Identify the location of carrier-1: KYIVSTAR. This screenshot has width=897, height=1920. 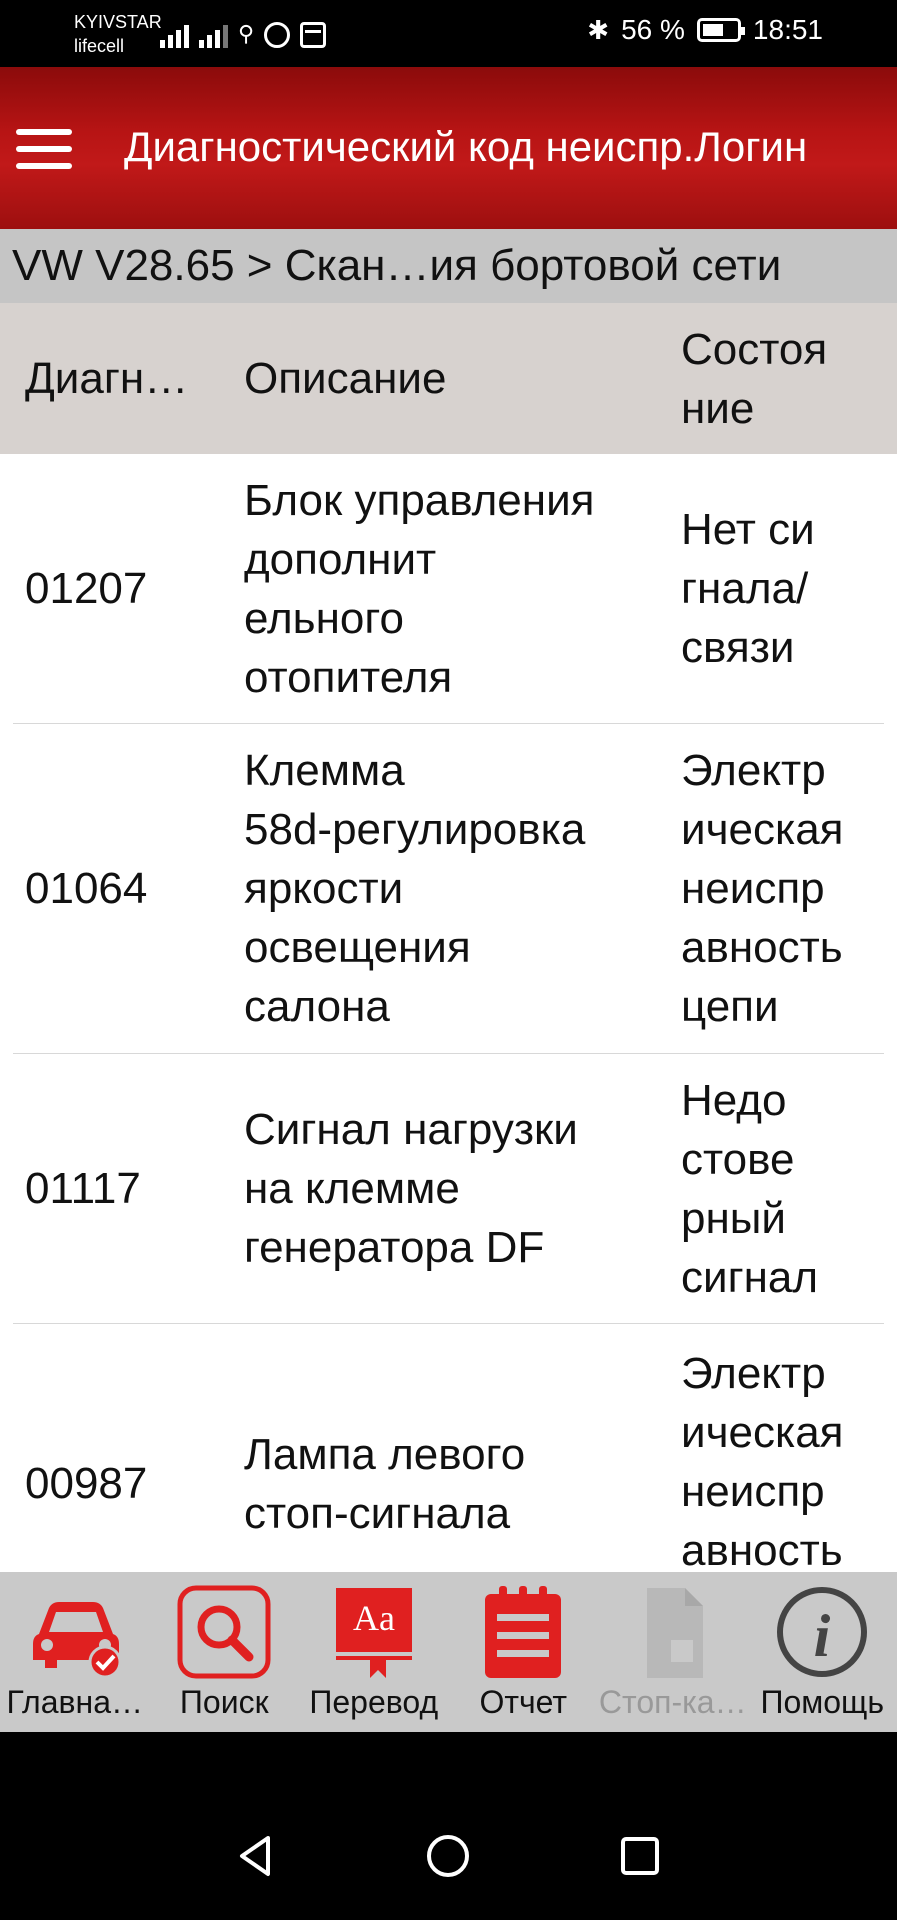
(118, 22).